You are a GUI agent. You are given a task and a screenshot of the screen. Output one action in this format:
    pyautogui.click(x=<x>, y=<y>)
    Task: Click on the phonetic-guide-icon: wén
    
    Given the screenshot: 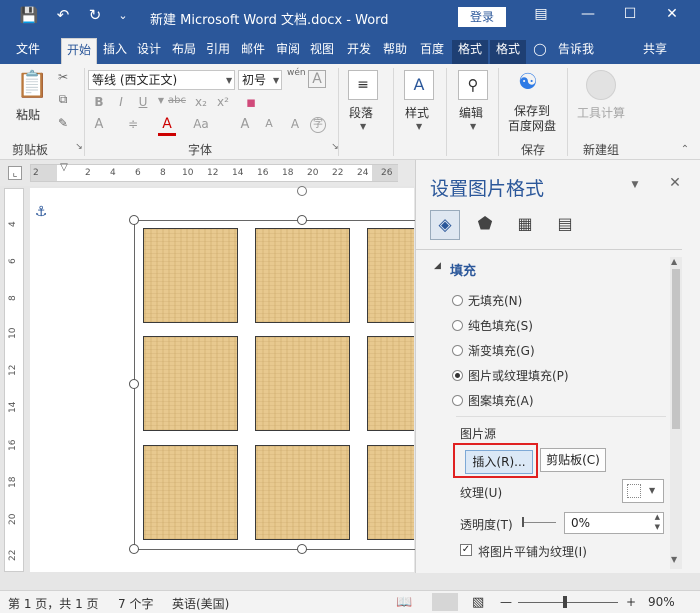 What is the action you would take?
    pyautogui.click(x=296, y=73)
    